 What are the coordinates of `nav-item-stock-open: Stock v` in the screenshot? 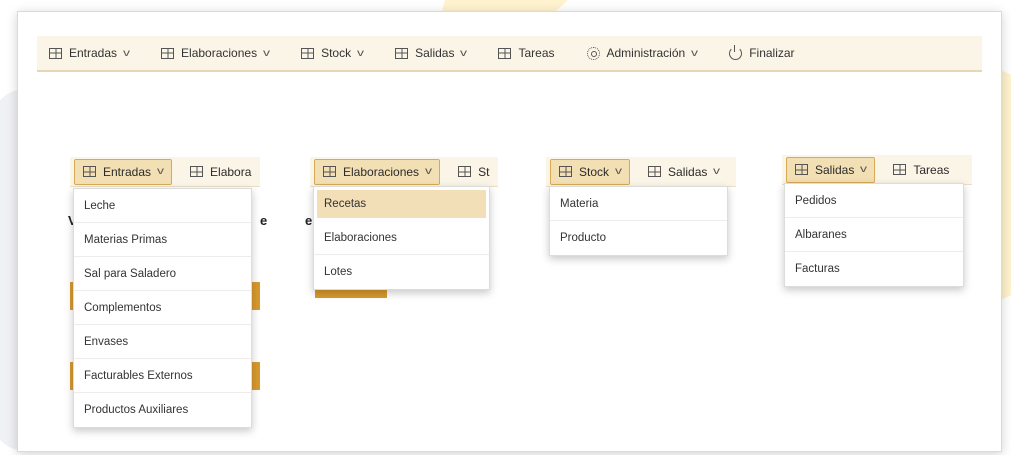 It's located at (590, 171).